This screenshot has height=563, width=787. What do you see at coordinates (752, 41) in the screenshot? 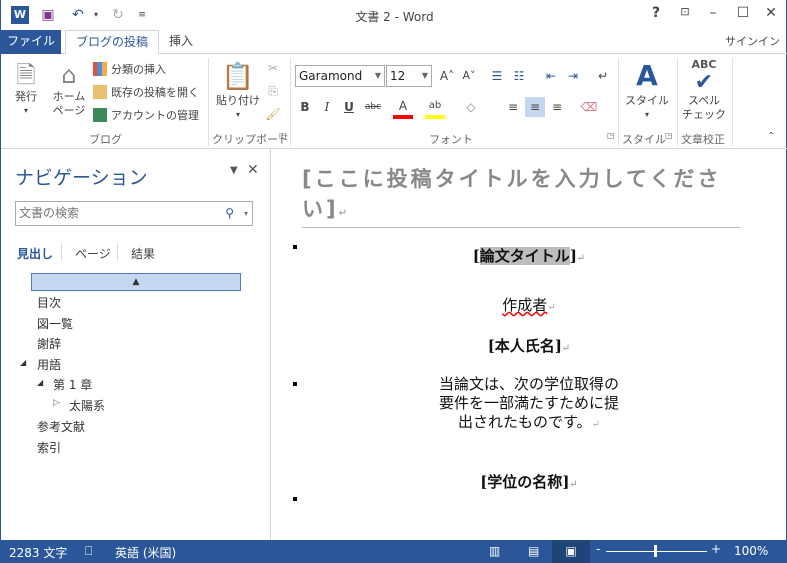
I see `sign-in-link: サインイン` at bounding box center [752, 41].